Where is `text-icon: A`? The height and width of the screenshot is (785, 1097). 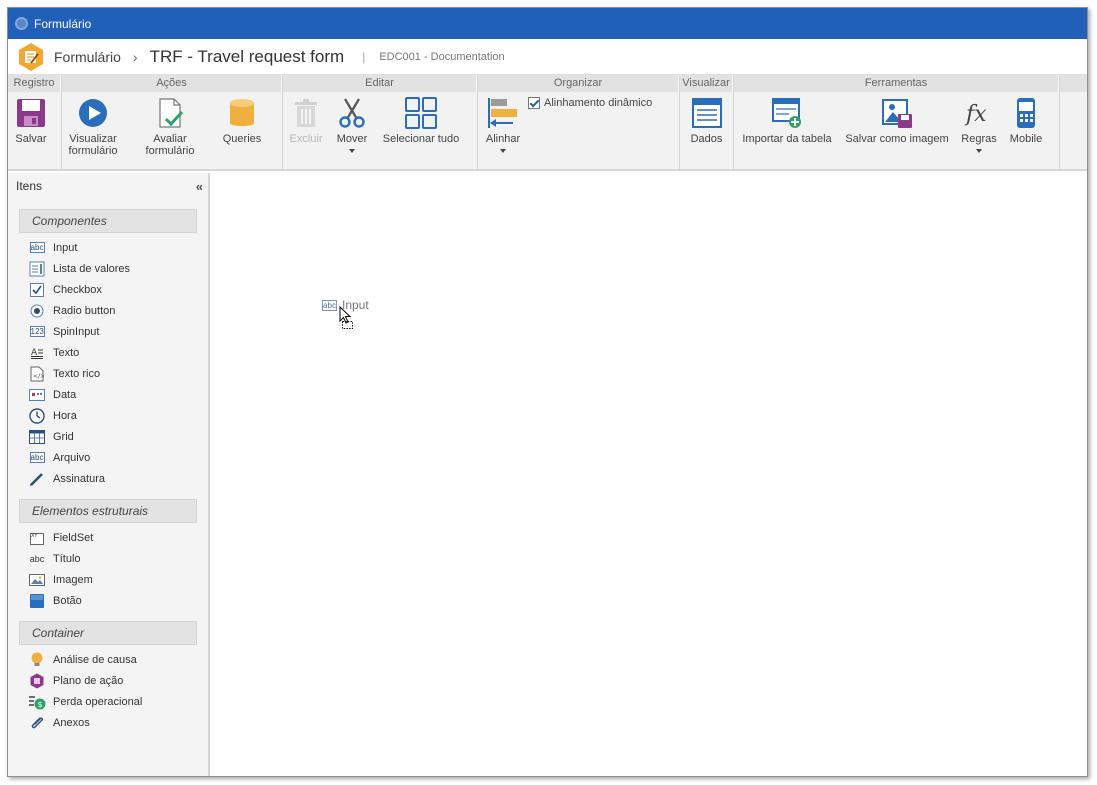 text-icon: A is located at coordinates (37, 353).